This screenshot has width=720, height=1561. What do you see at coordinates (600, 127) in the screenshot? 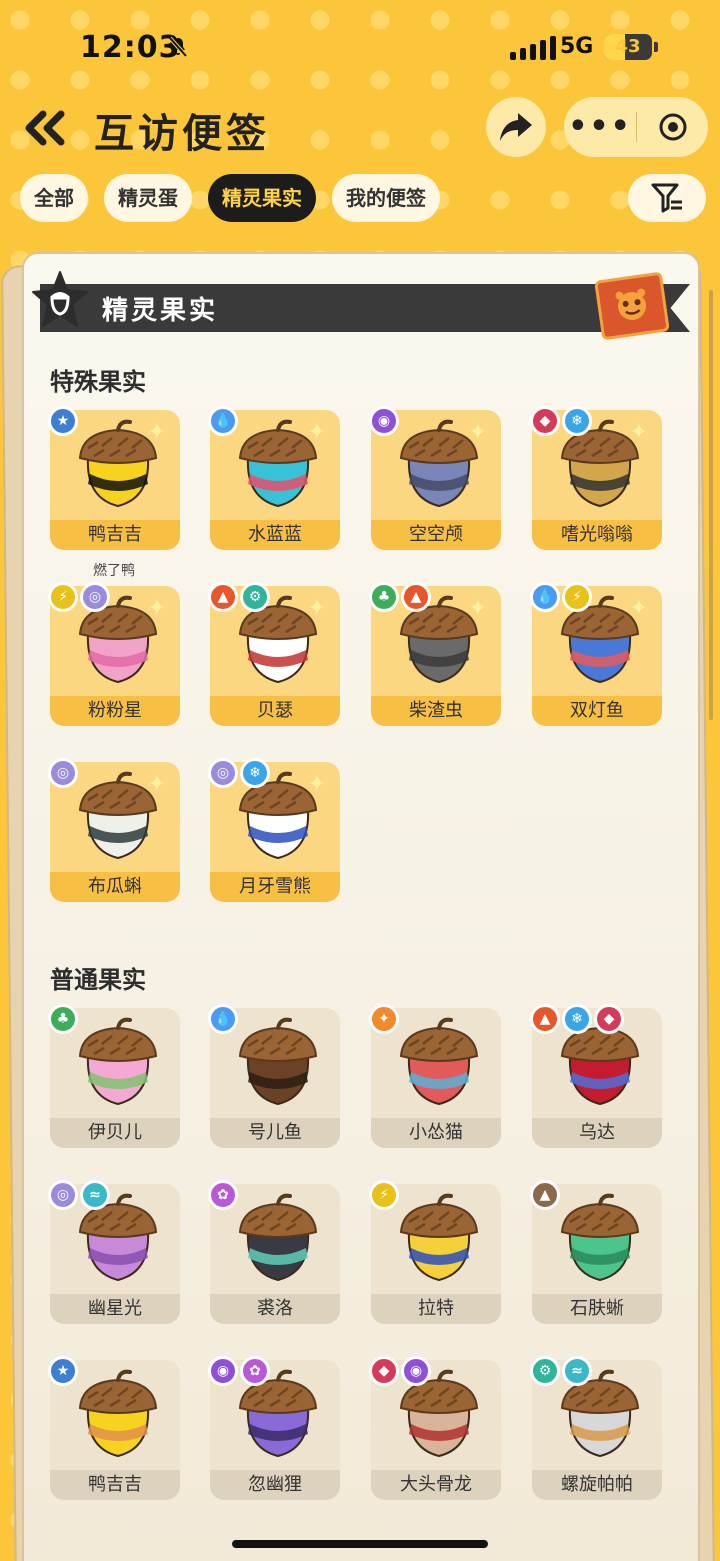
I see `more-options-button: •••` at bounding box center [600, 127].